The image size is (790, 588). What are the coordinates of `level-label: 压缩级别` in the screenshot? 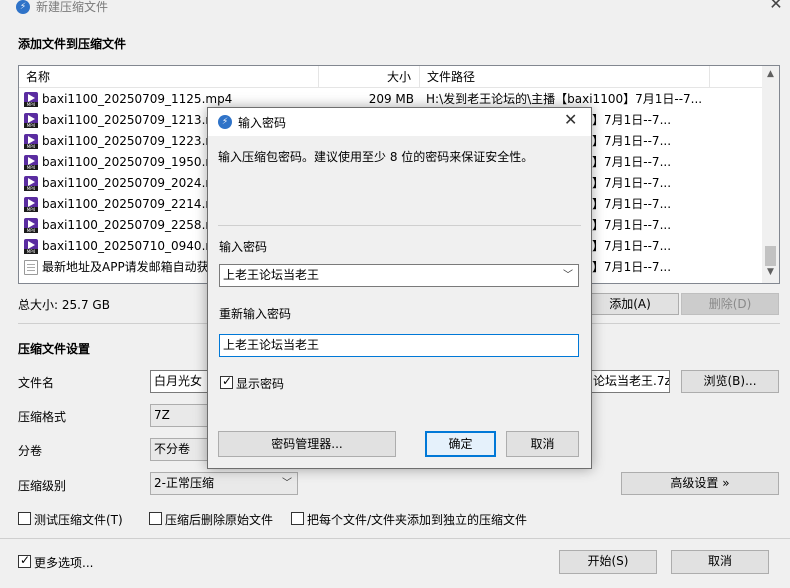 It's located at (42, 486).